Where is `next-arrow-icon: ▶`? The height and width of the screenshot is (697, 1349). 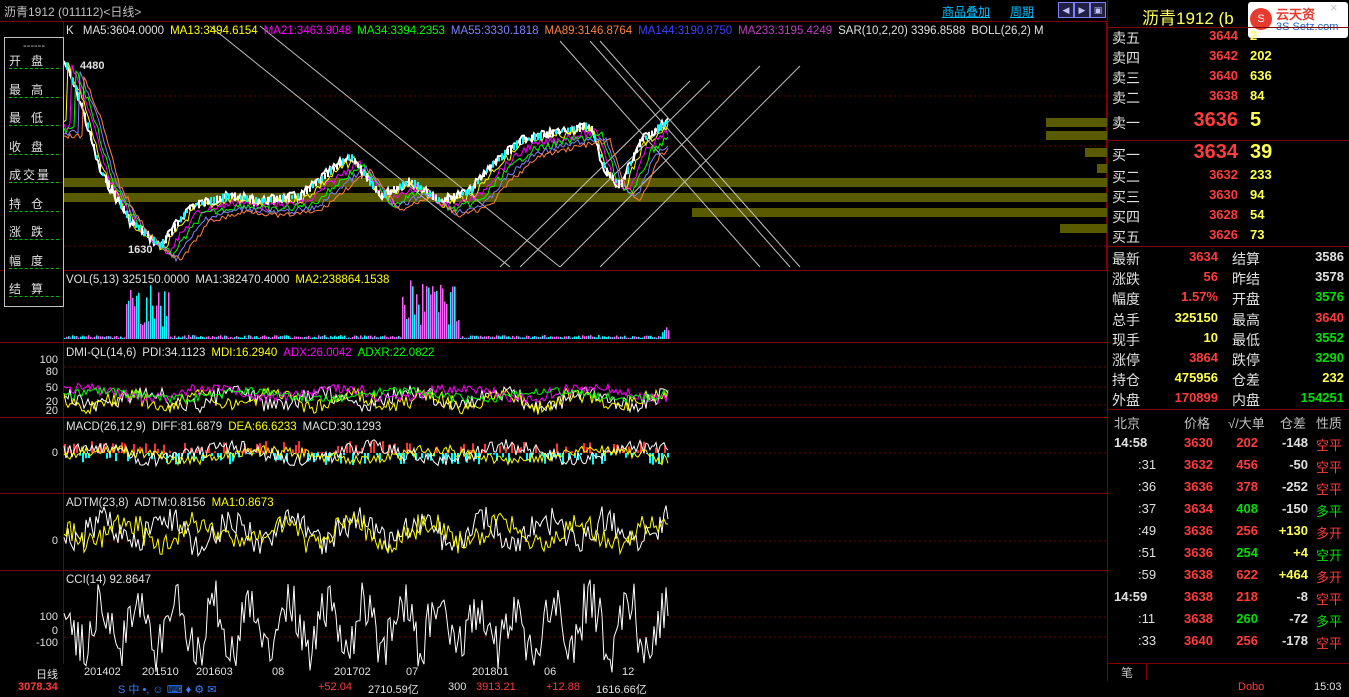 next-arrow-icon: ▶ is located at coordinates (1082, 10).